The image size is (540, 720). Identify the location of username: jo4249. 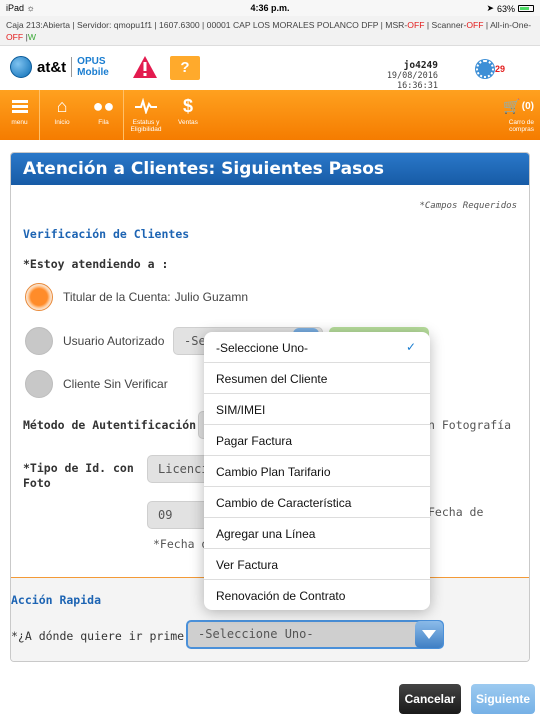
(420, 65).